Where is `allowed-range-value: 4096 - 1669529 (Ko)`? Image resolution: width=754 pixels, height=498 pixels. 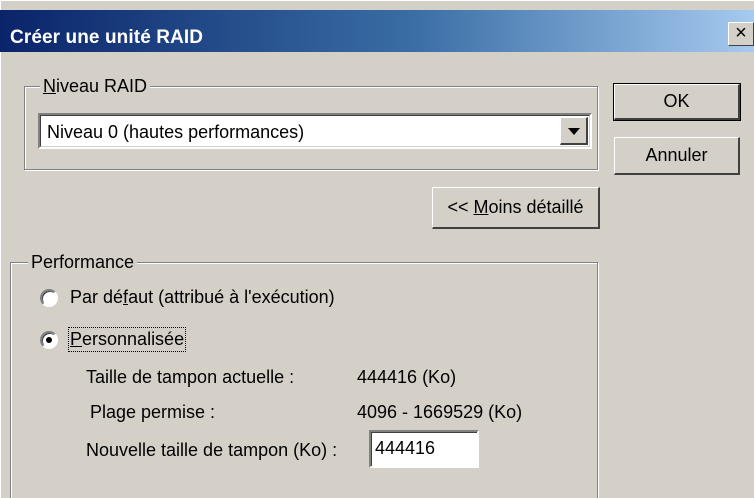 allowed-range-value: 4096 - 1669529 (Ko) is located at coordinates (440, 412).